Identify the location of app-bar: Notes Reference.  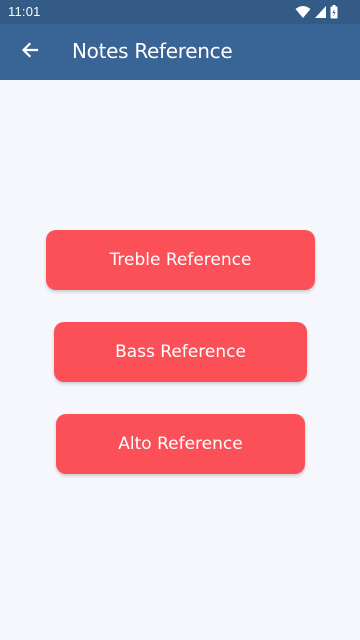
(180, 52).